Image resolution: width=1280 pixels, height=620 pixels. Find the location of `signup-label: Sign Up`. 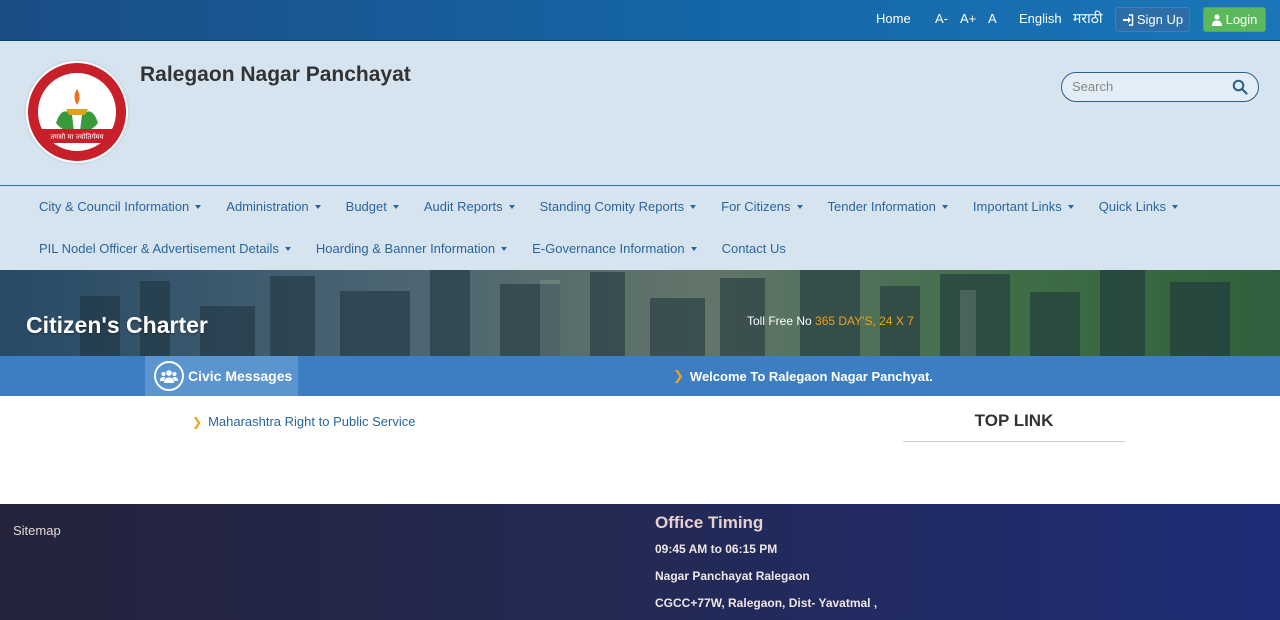

signup-label: Sign Up is located at coordinates (1160, 19).